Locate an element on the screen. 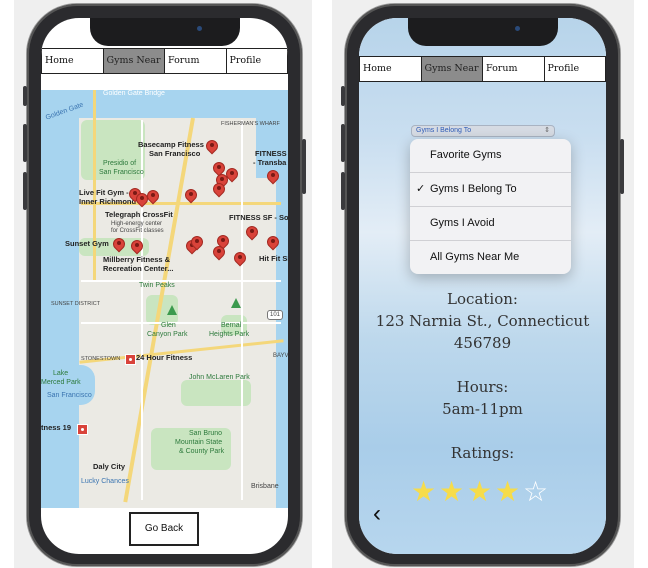  bay-water-south is located at coordinates (282, 343).